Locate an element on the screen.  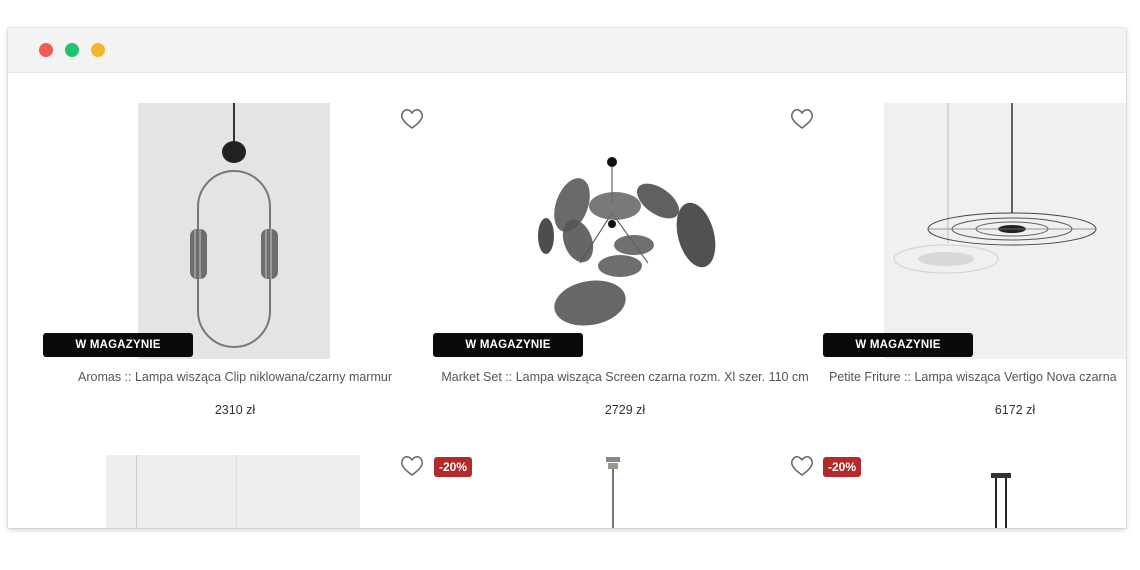
pendant-lamp-clip-image is located at coordinates (234, 225).